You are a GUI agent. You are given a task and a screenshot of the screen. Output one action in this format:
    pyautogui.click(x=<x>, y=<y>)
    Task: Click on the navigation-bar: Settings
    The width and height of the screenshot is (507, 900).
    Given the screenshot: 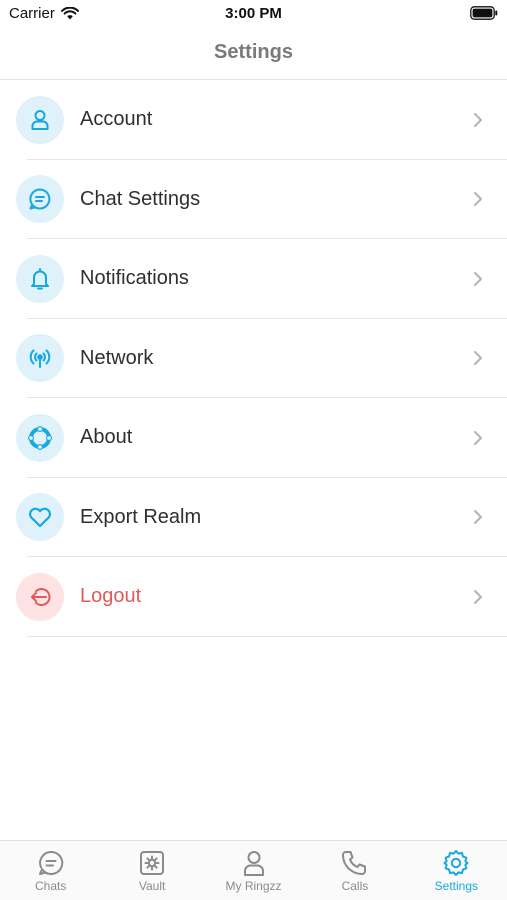 What is the action you would take?
    pyautogui.click(x=253, y=55)
    